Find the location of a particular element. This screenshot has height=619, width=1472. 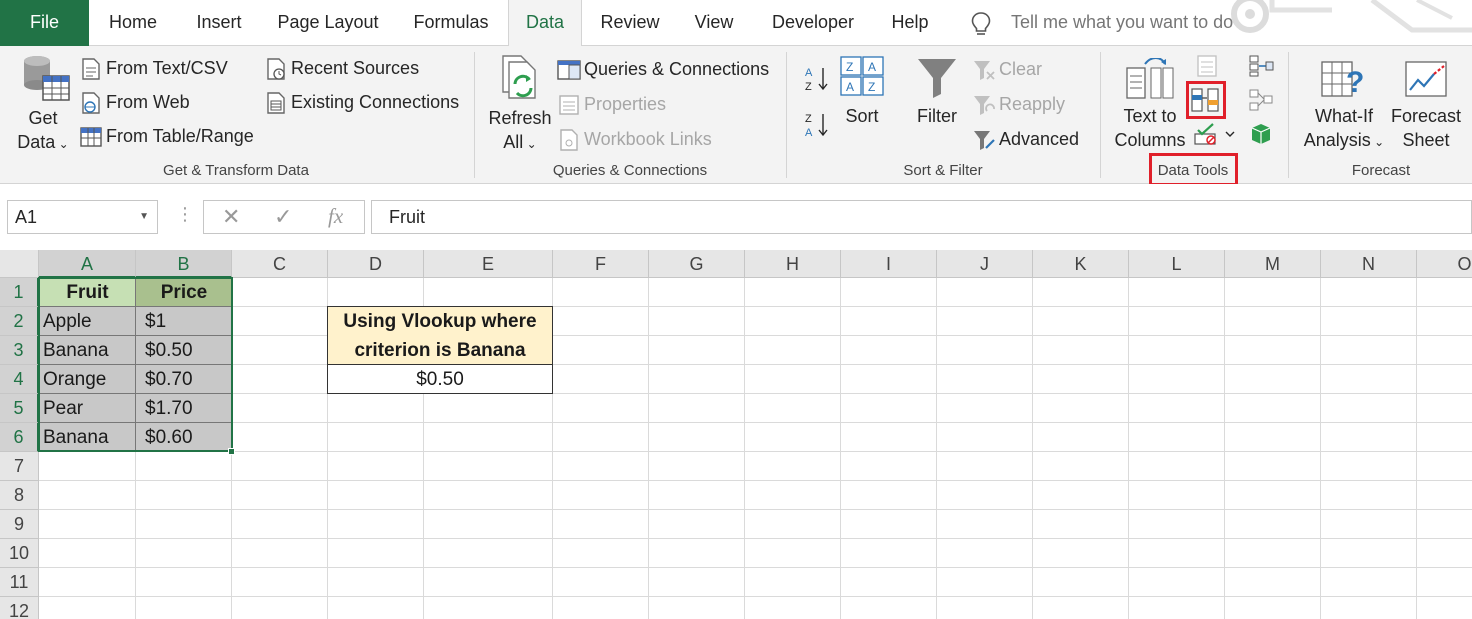

row-header-4: 4 is located at coordinates (19, 379).